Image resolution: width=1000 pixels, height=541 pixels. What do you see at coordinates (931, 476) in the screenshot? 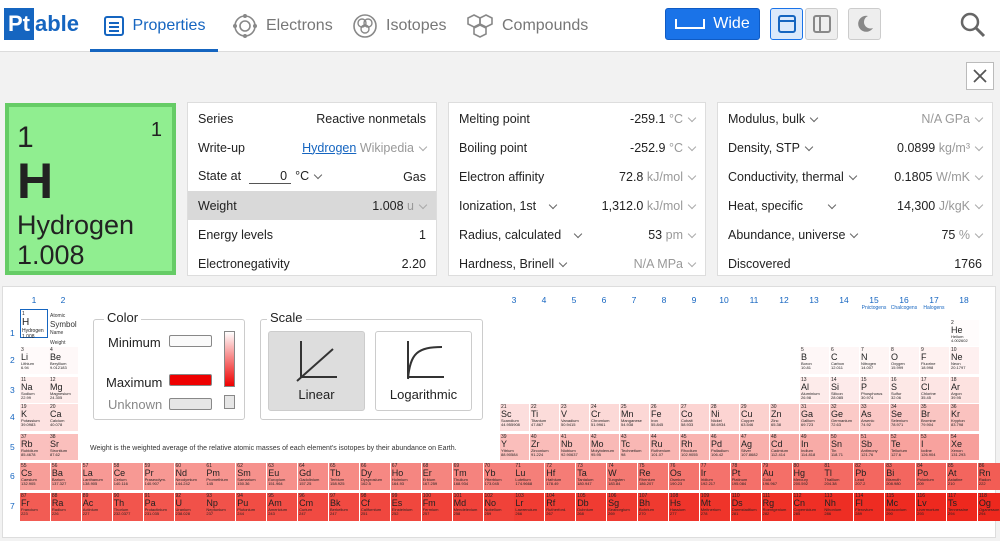
I see `element-cell-po: 84 Po Polonium 209` at bounding box center [931, 476].